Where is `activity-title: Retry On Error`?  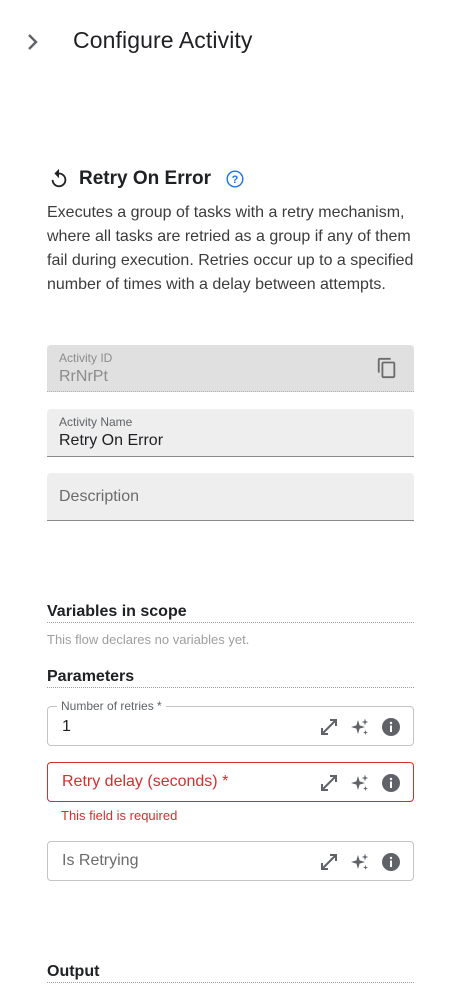 activity-title: Retry On Error is located at coordinates (145, 178).